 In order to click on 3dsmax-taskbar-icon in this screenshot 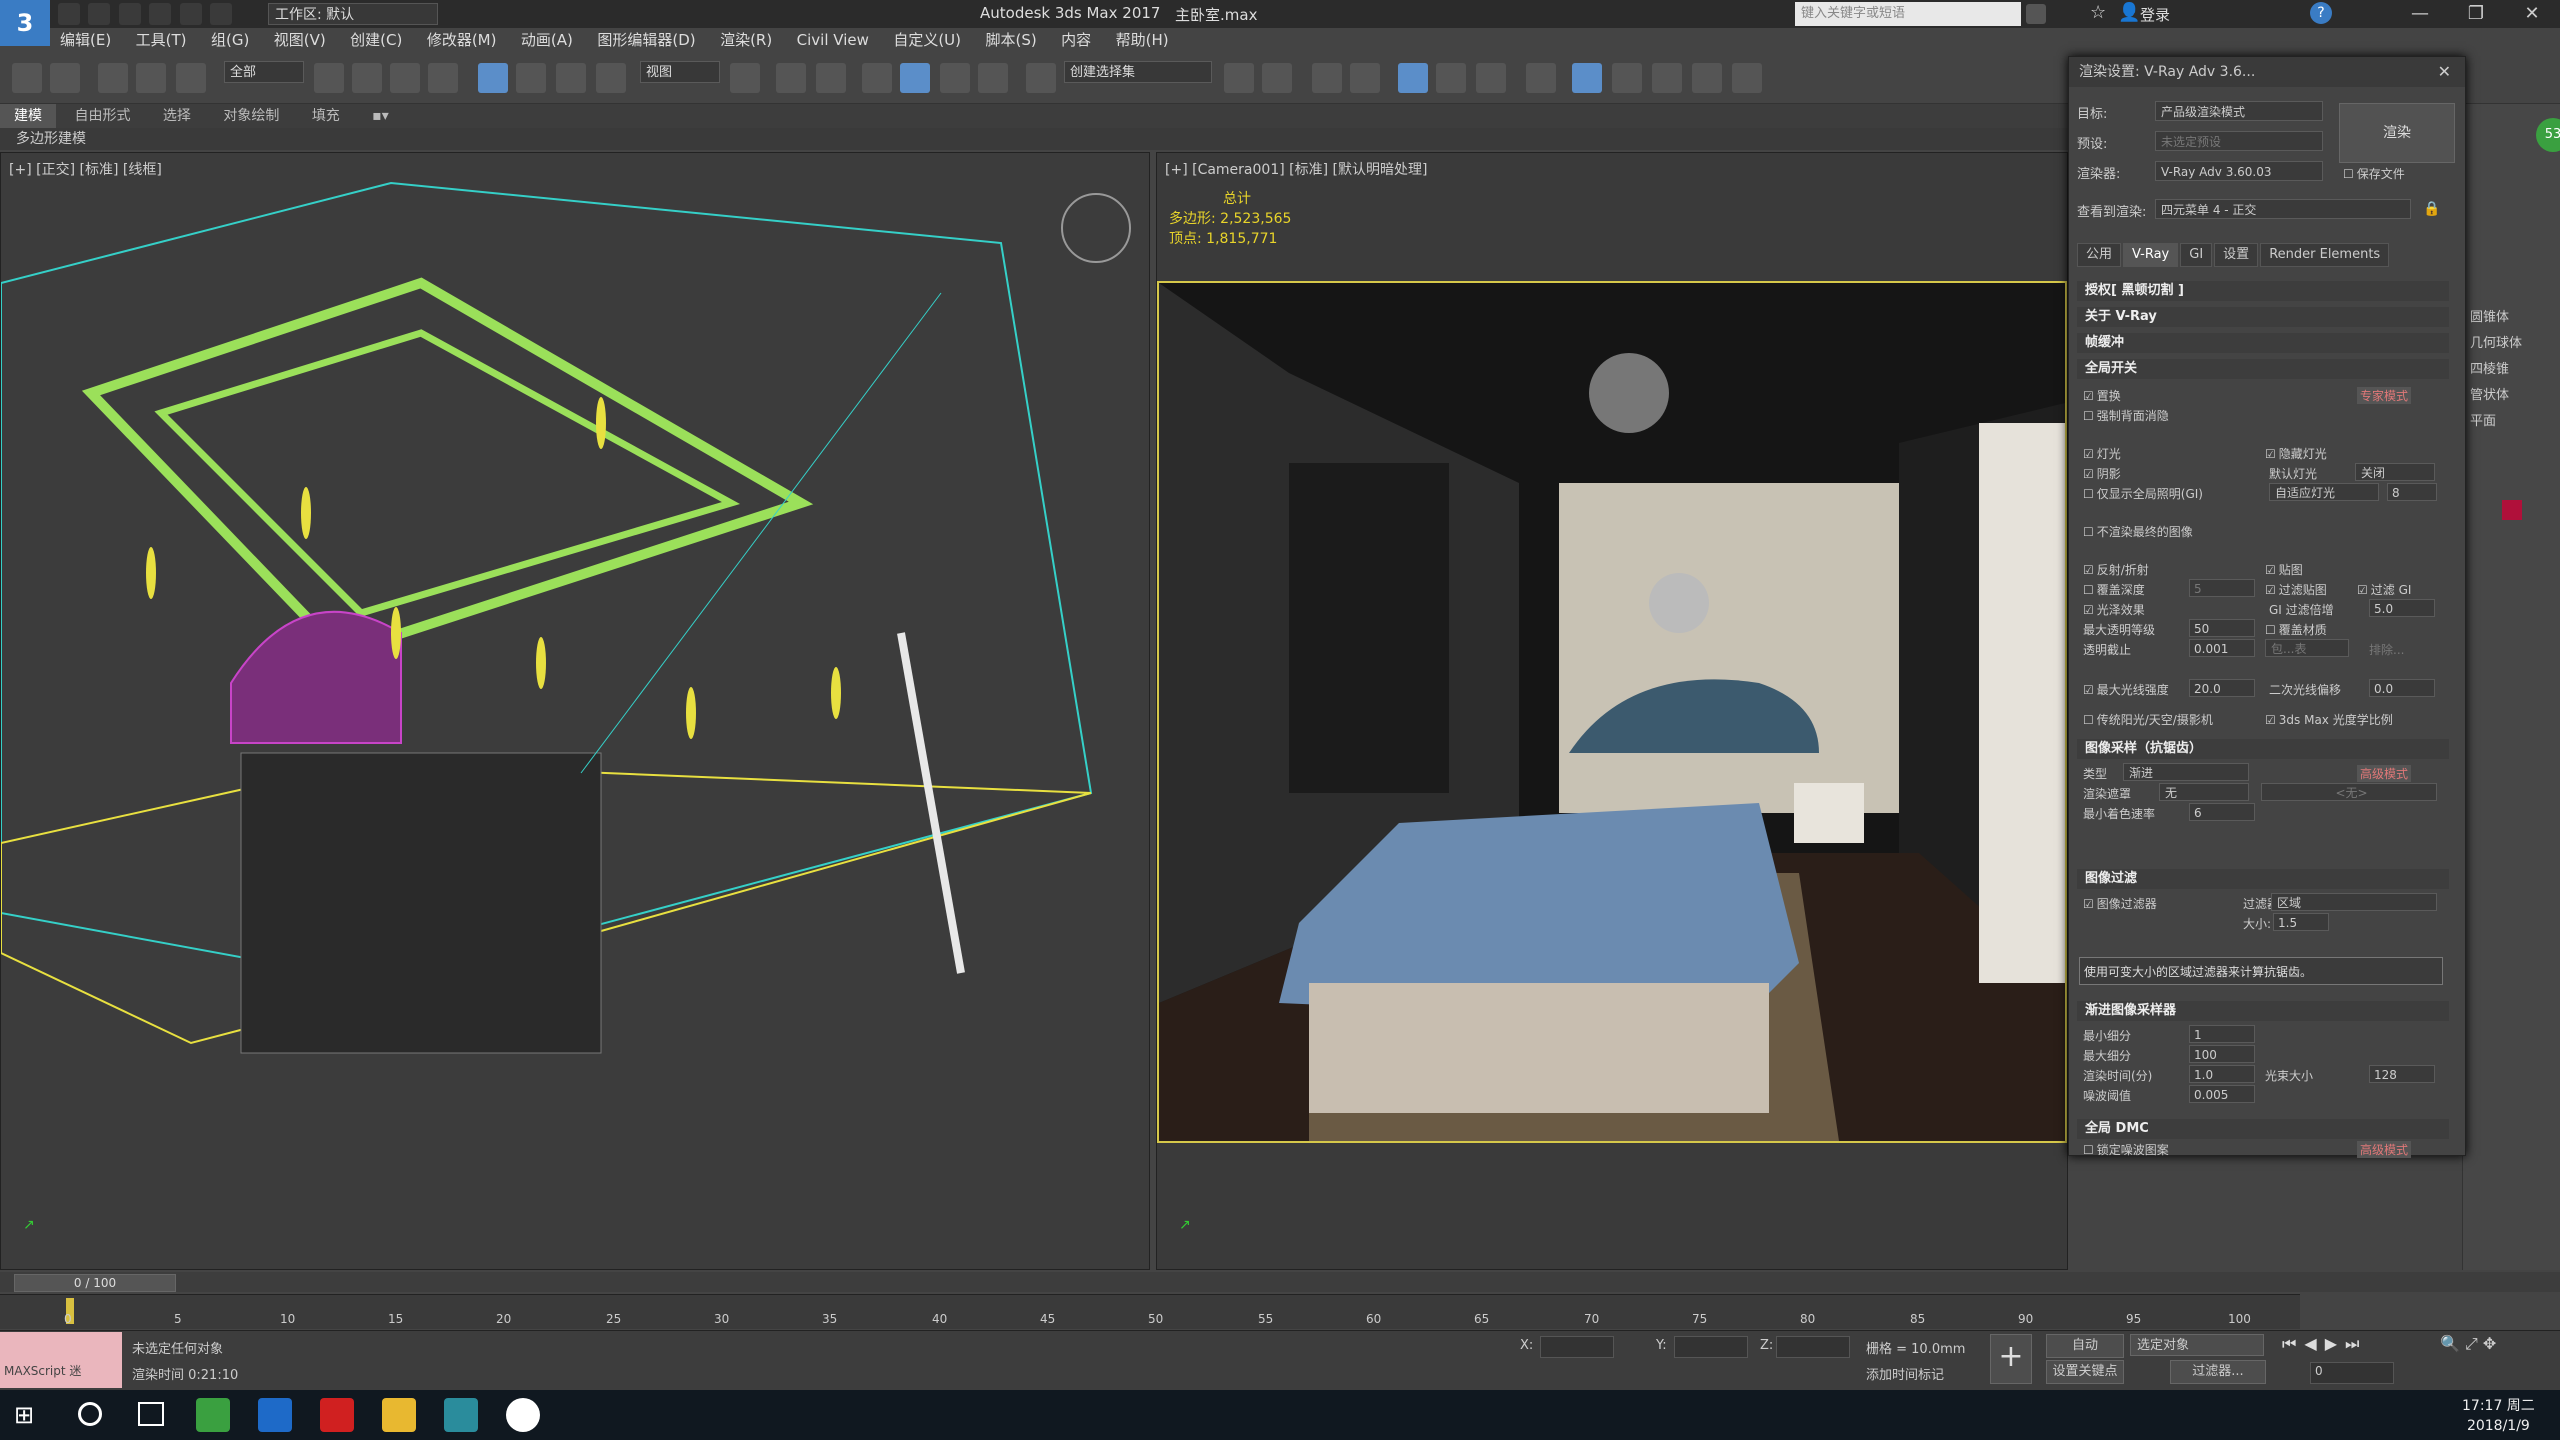, I will do `click(461, 1415)`.